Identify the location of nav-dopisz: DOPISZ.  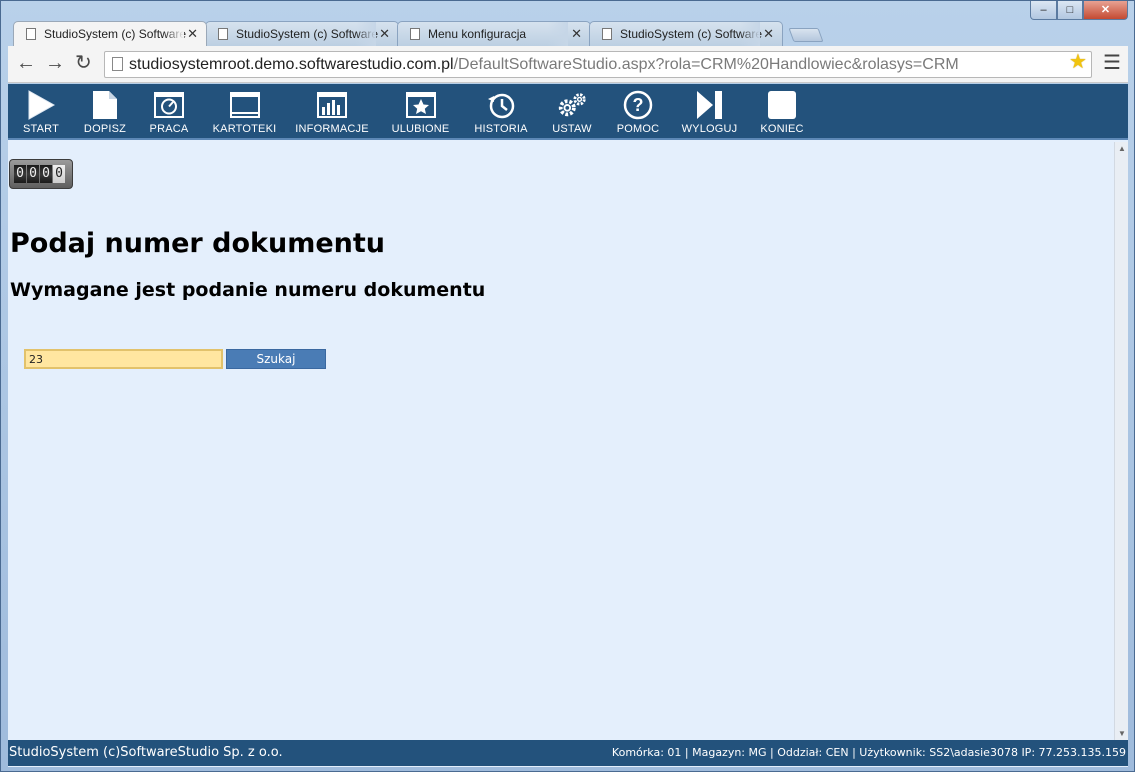
(105, 112).